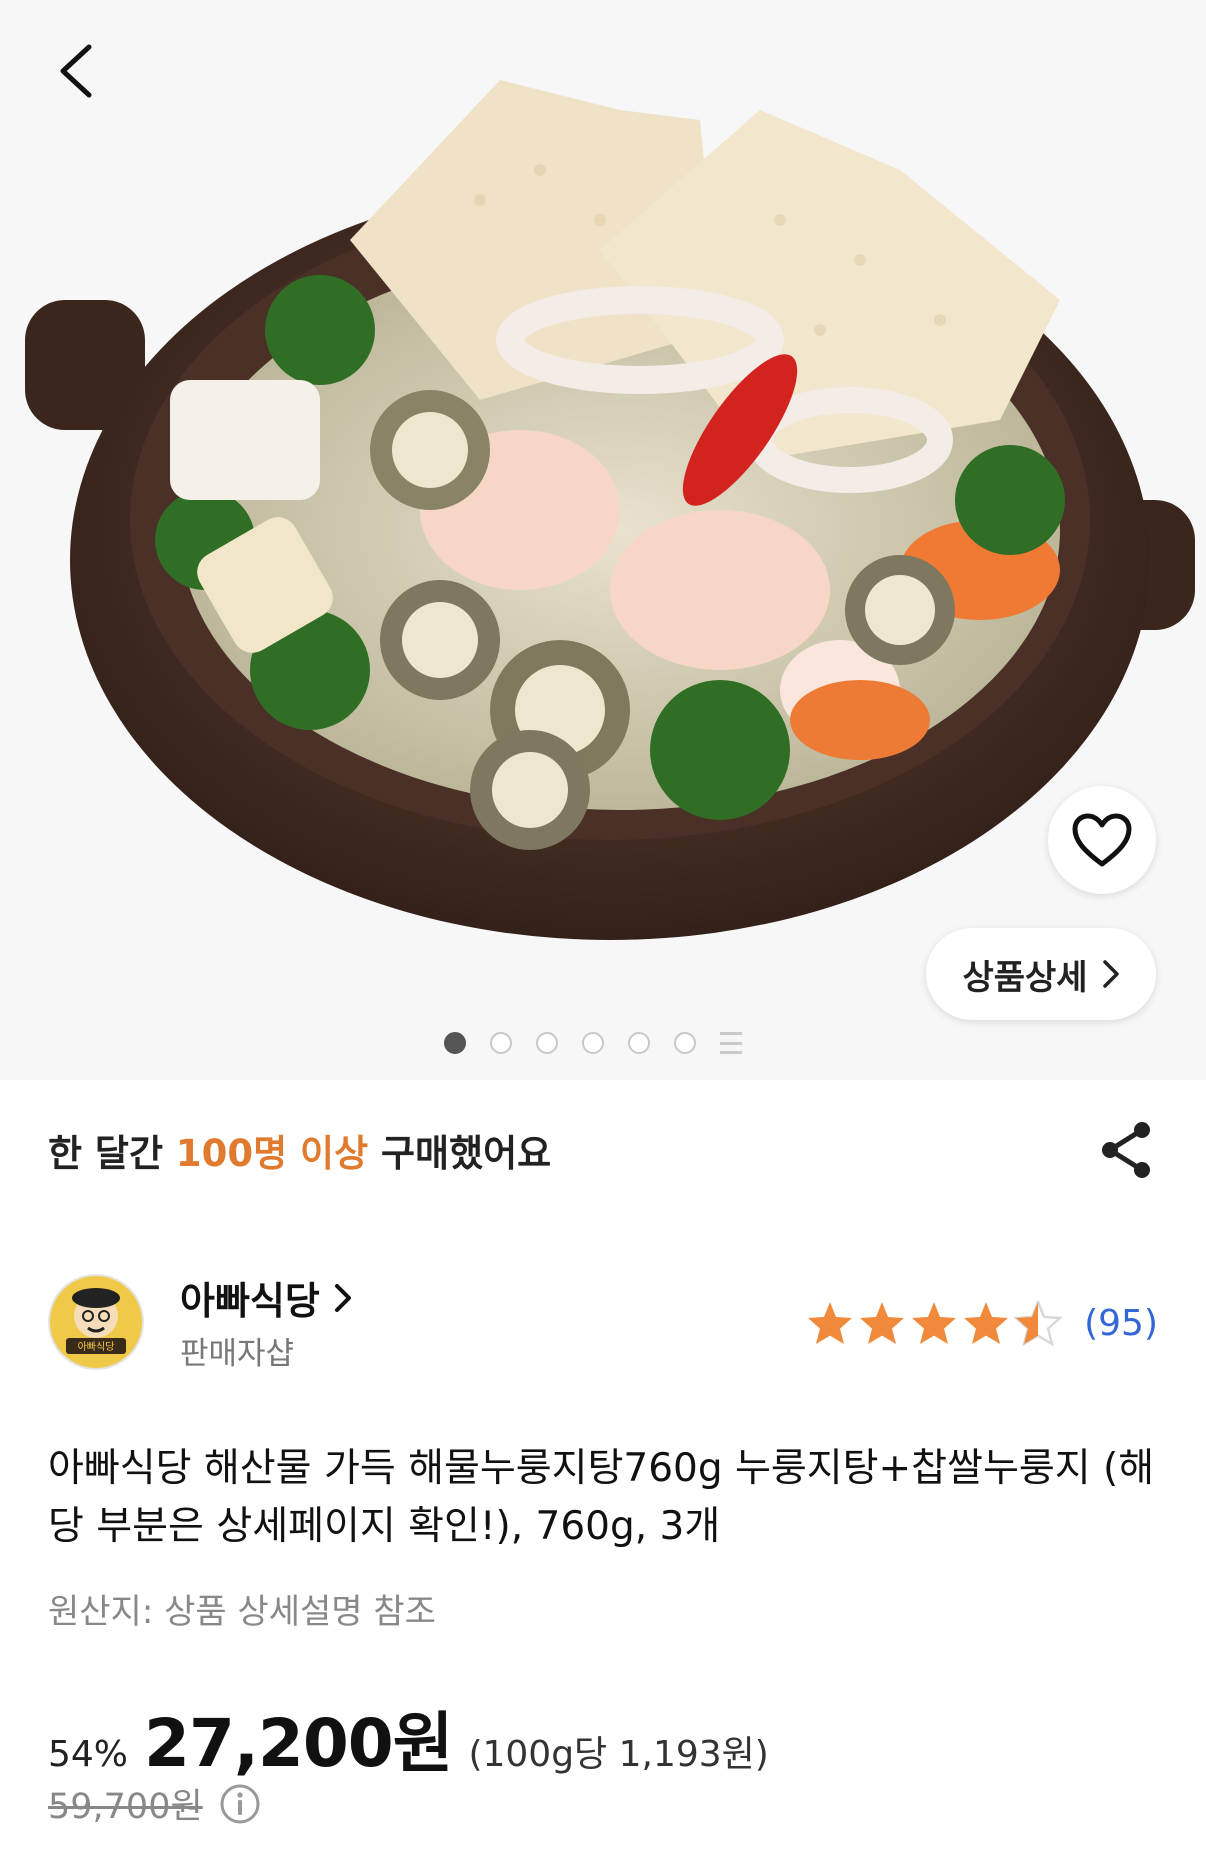 Image resolution: width=1206 pixels, height=1851 pixels. Describe the element at coordinates (1025, 977) in the screenshot. I see `product-detail-label: 상품상세` at that location.